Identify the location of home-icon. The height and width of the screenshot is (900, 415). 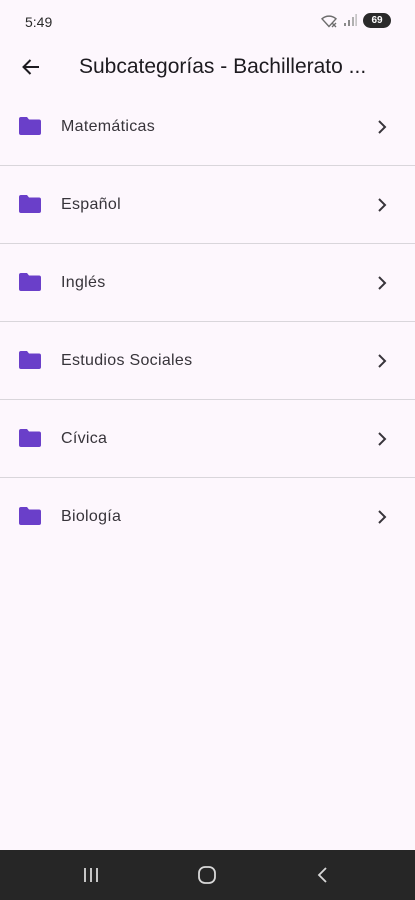
(207, 875).